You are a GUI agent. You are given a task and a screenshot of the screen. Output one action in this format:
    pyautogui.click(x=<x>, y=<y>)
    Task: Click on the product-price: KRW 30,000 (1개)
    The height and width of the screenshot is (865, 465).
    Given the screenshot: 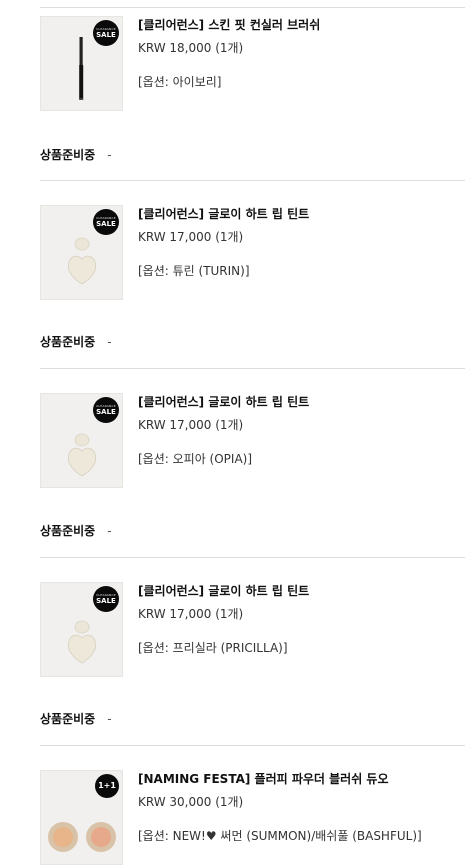 What is the action you would take?
    pyautogui.click(x=191, y=802)
    